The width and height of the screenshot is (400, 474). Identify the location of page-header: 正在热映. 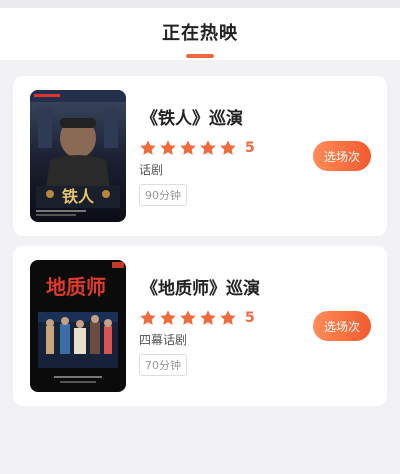
(200, 34).